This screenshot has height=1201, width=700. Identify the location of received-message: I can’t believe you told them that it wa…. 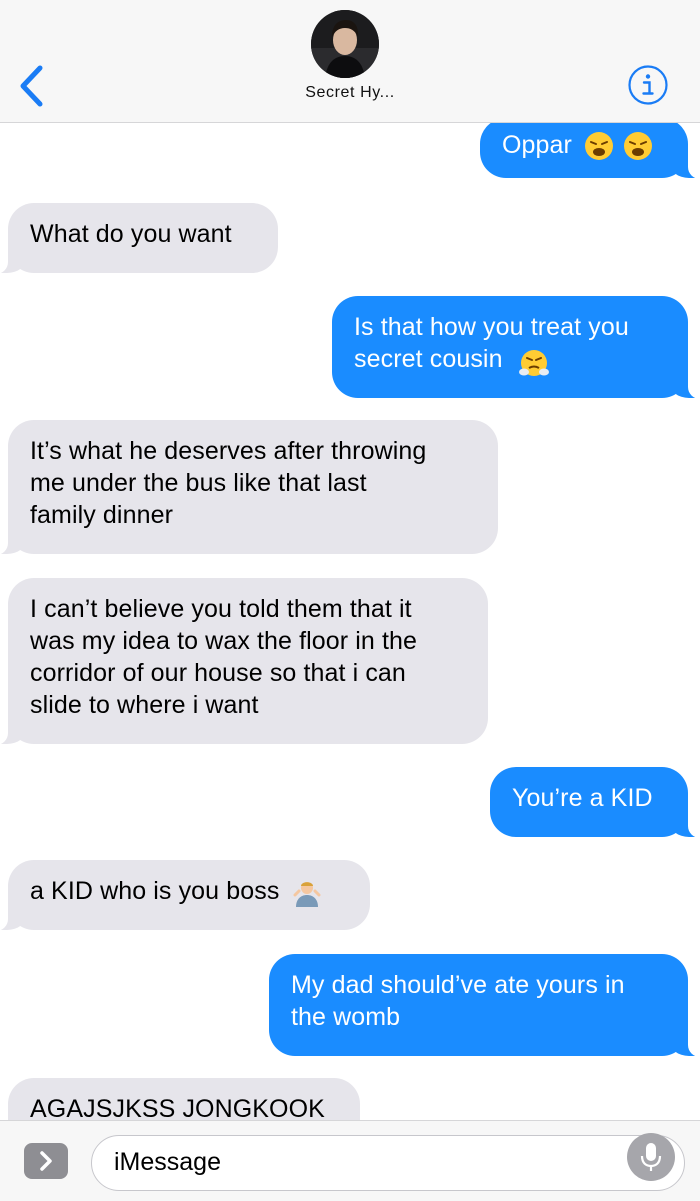
(244, 661).